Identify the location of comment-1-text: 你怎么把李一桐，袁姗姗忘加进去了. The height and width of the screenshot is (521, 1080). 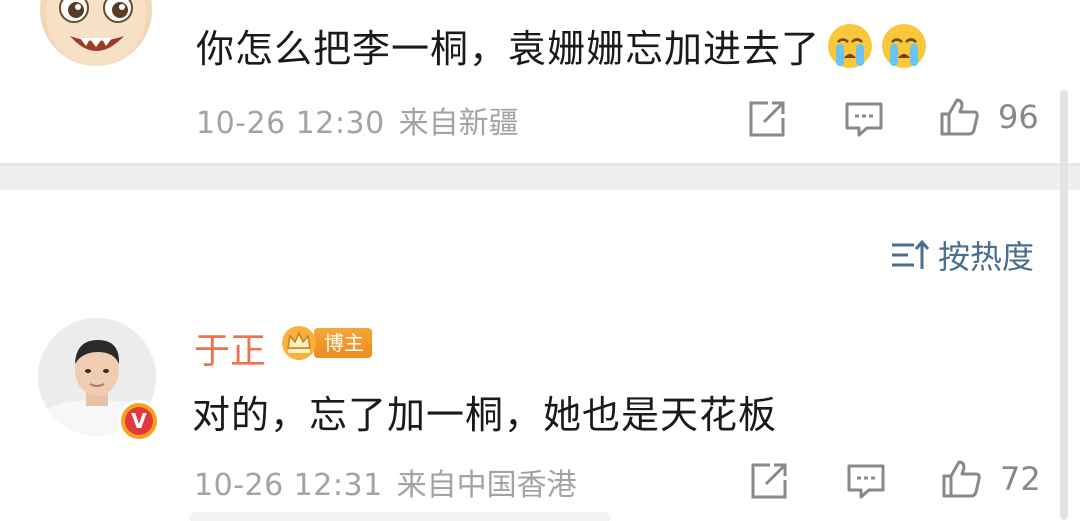
(562, 45).